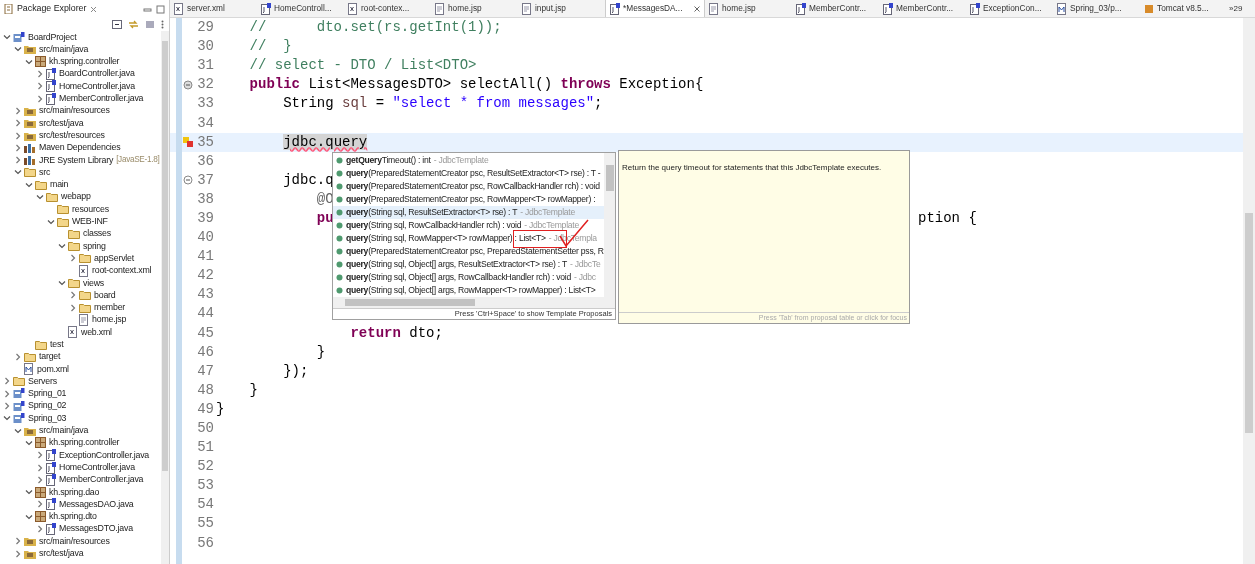 Image resolution: width=1255 pixels, height=564 pixels. Describe the element at coordinates (375, 332) in the screenshot. I see `code-text: return` at that location.